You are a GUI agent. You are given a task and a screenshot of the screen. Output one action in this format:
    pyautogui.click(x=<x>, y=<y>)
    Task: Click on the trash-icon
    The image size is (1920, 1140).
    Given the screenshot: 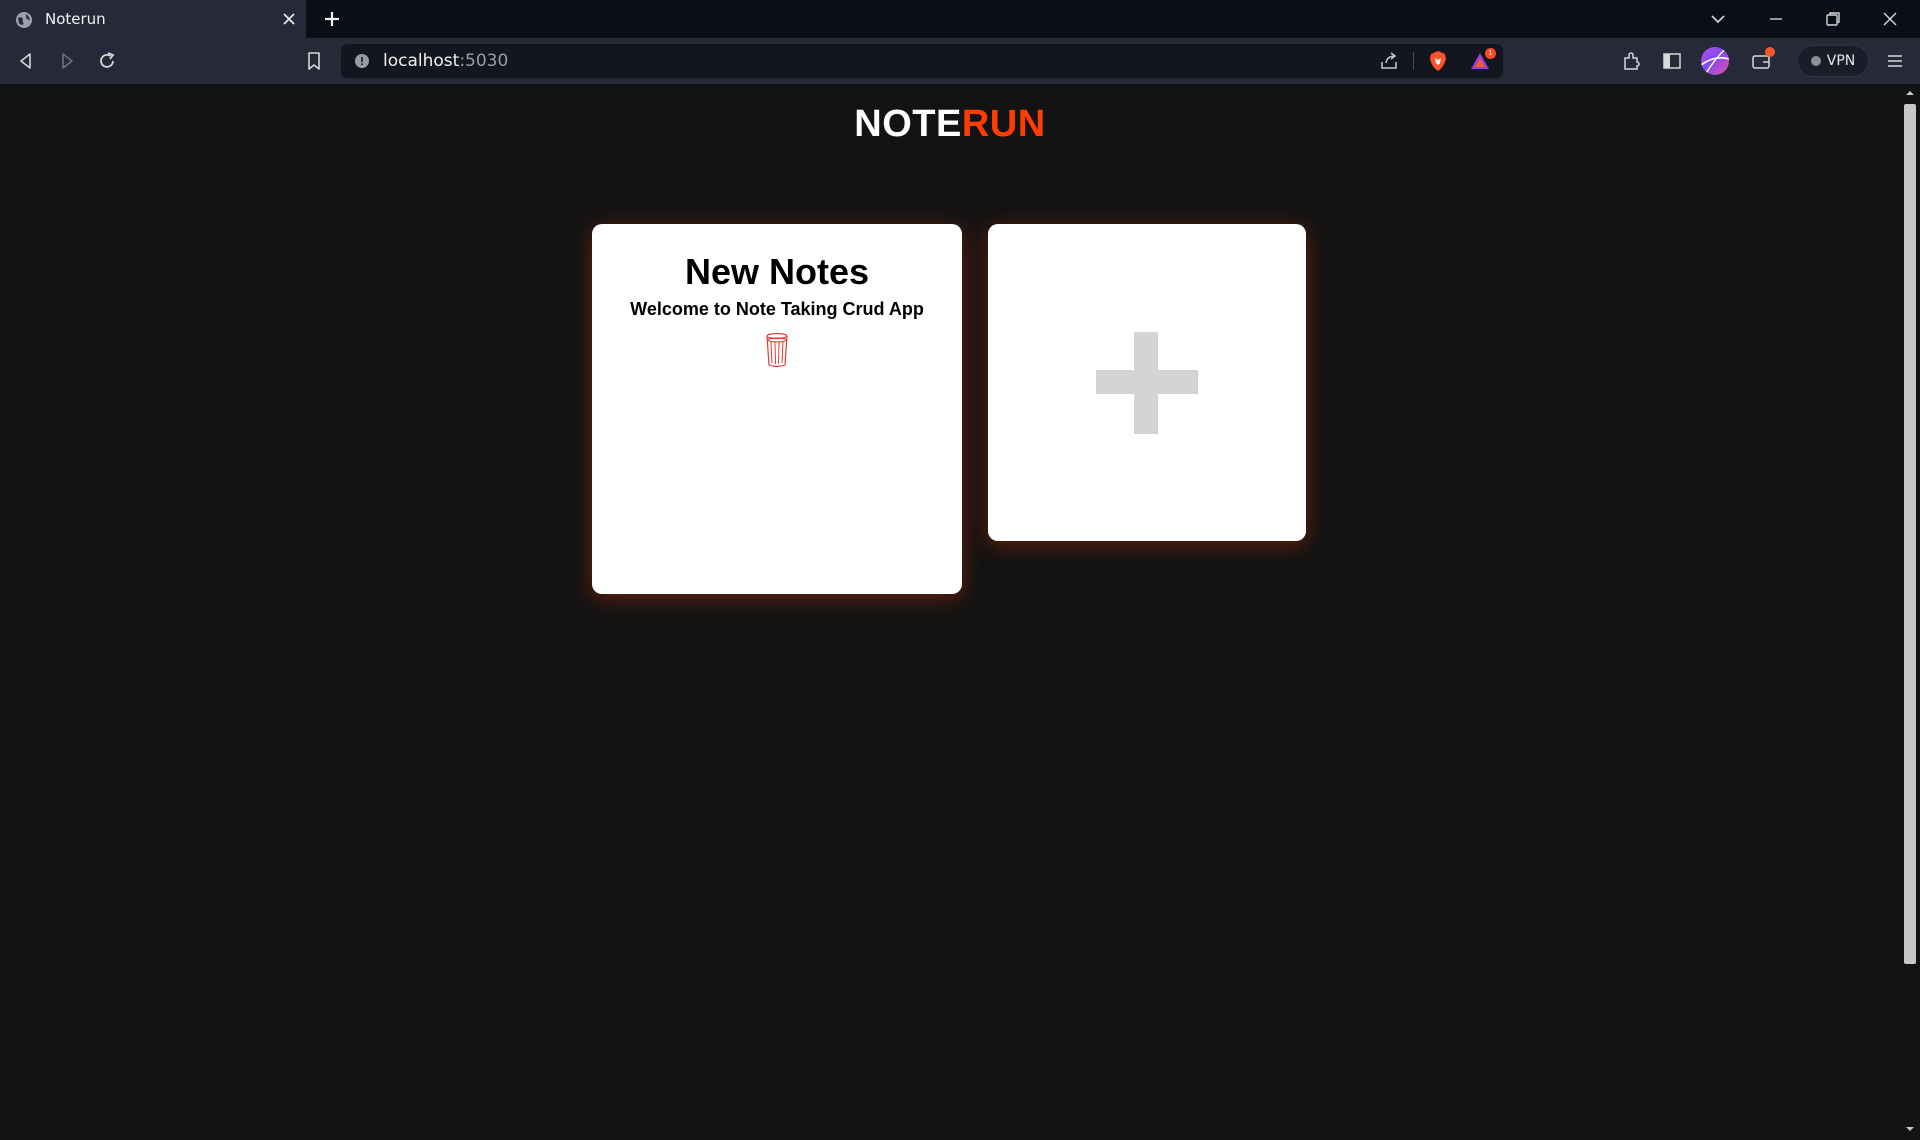 What is the action you would take?
    pyautogui.click(x=777, y=350)
    